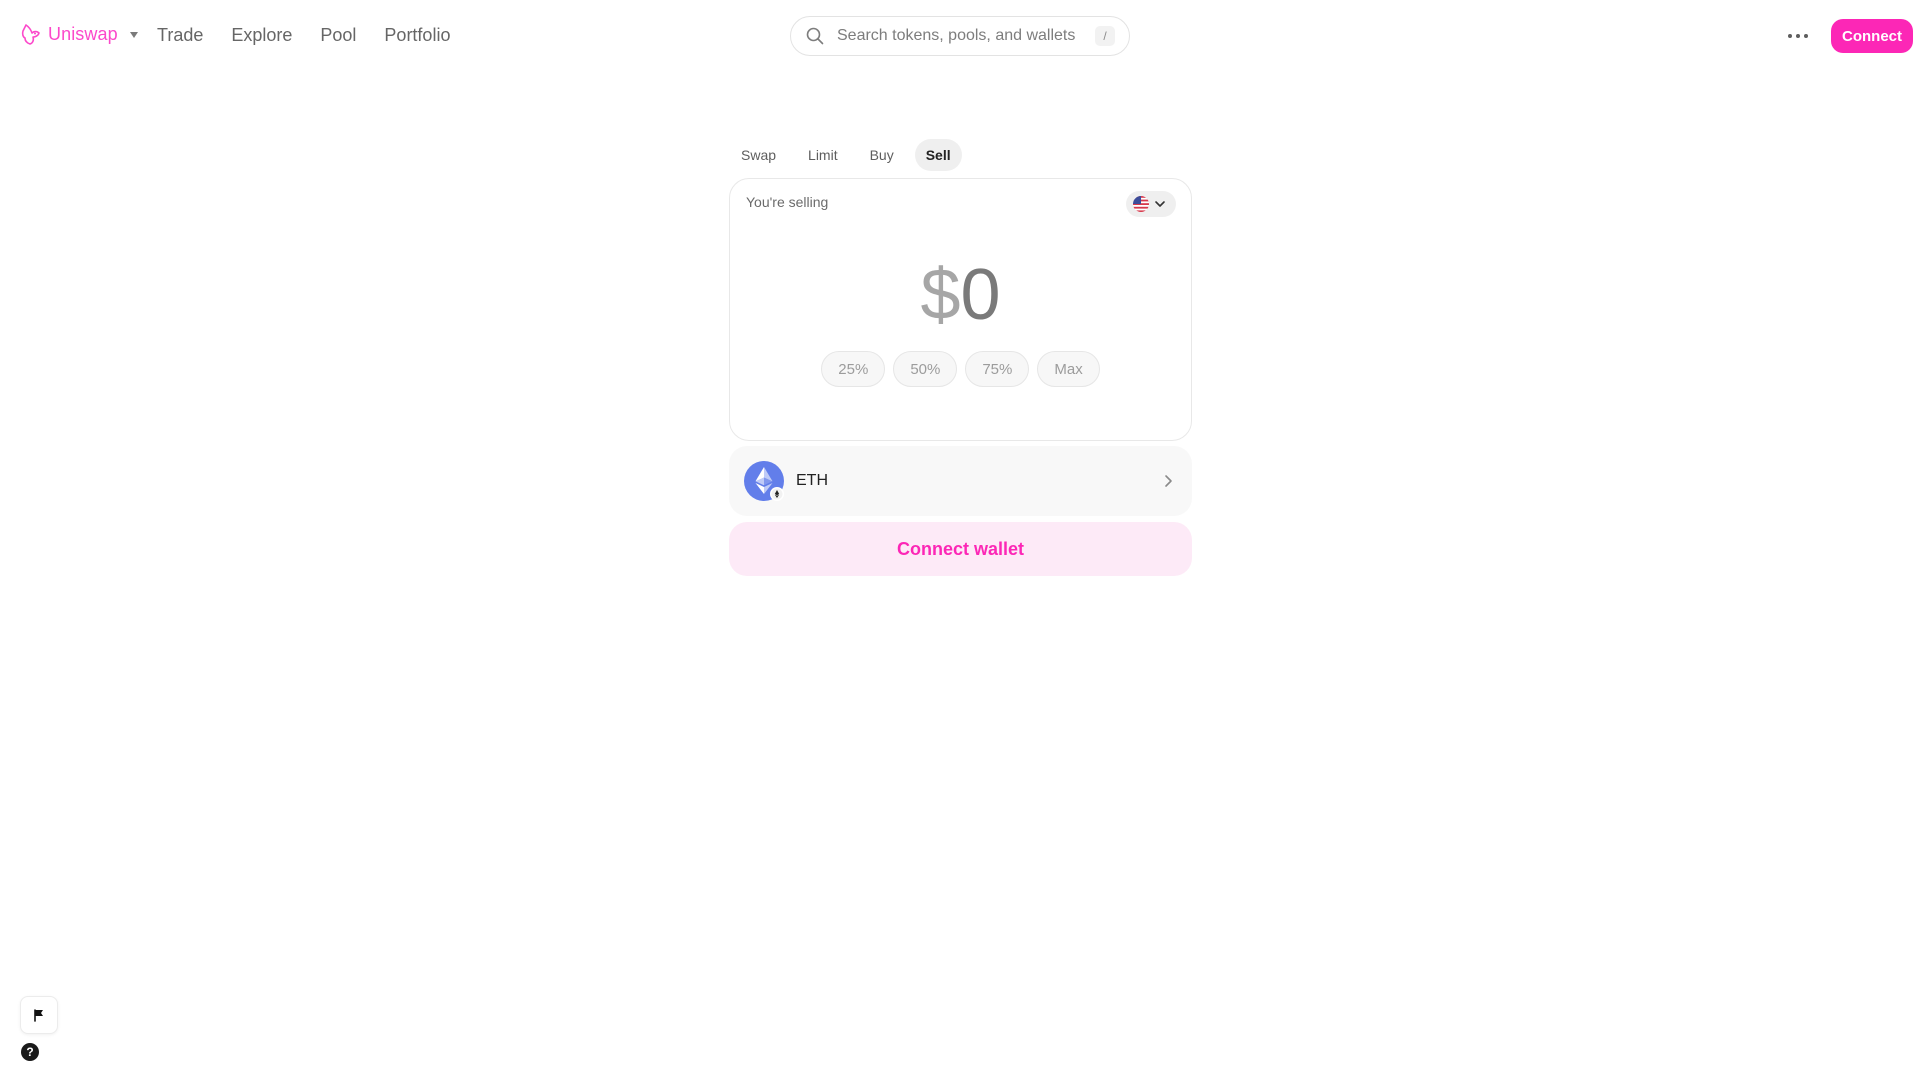 This screenshot has height=1080, width=1920. I want to click on tab-limit: Limit, so click(823, 155).